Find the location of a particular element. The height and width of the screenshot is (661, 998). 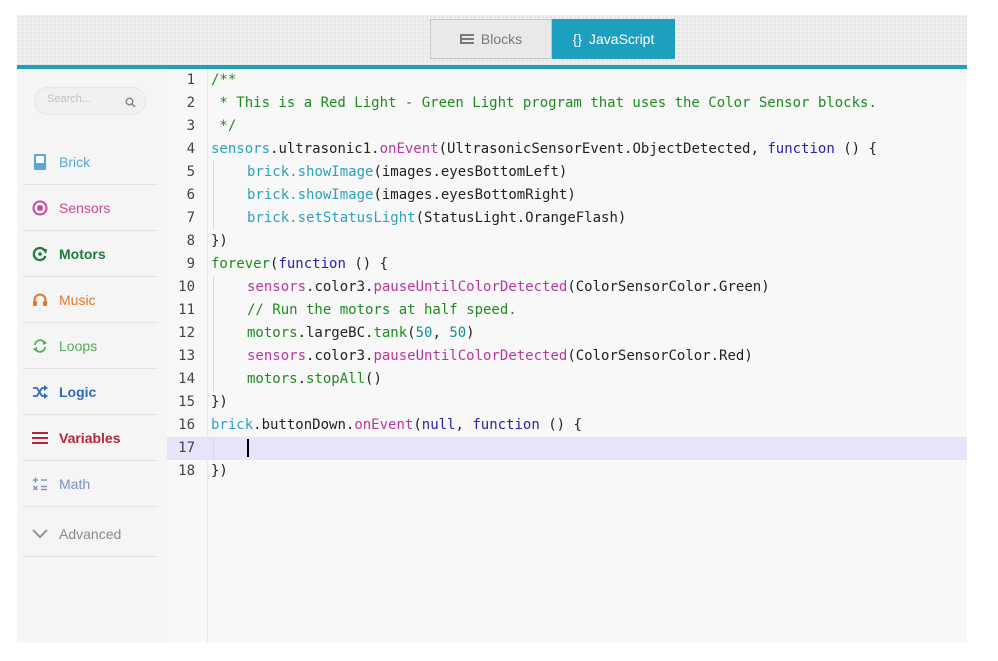

braces-icon: {} is located at coordinates (577, 39).